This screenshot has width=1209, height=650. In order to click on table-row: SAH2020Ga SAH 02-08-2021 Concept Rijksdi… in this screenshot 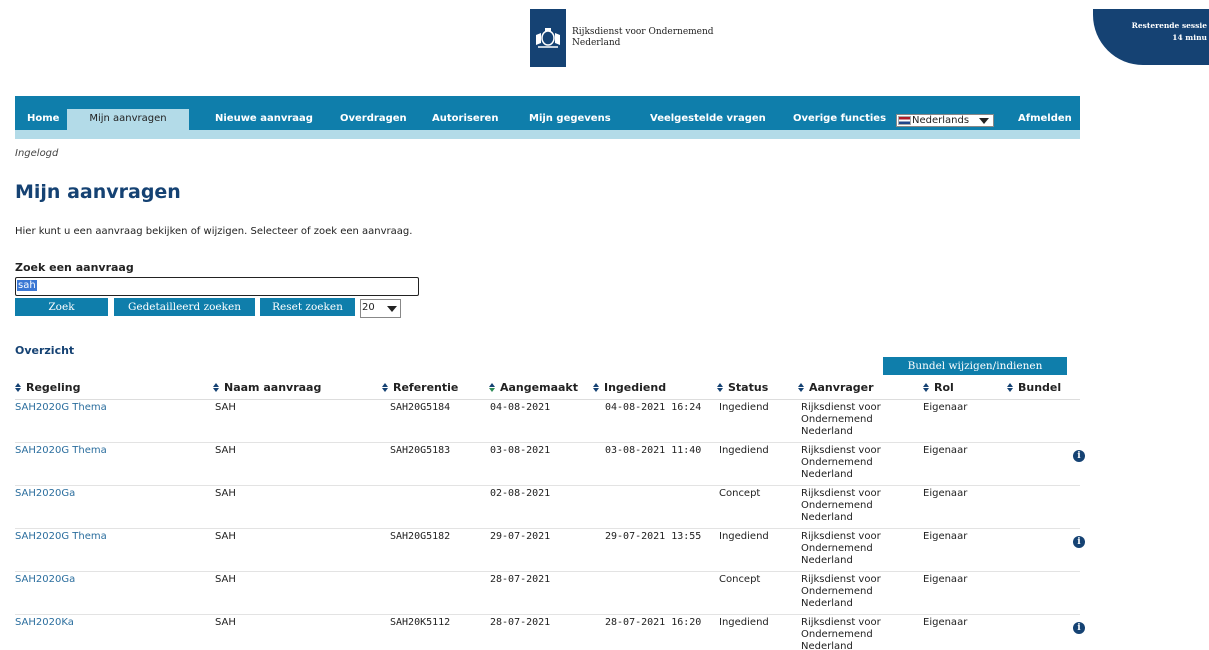, I will do `click(547, 507)`.